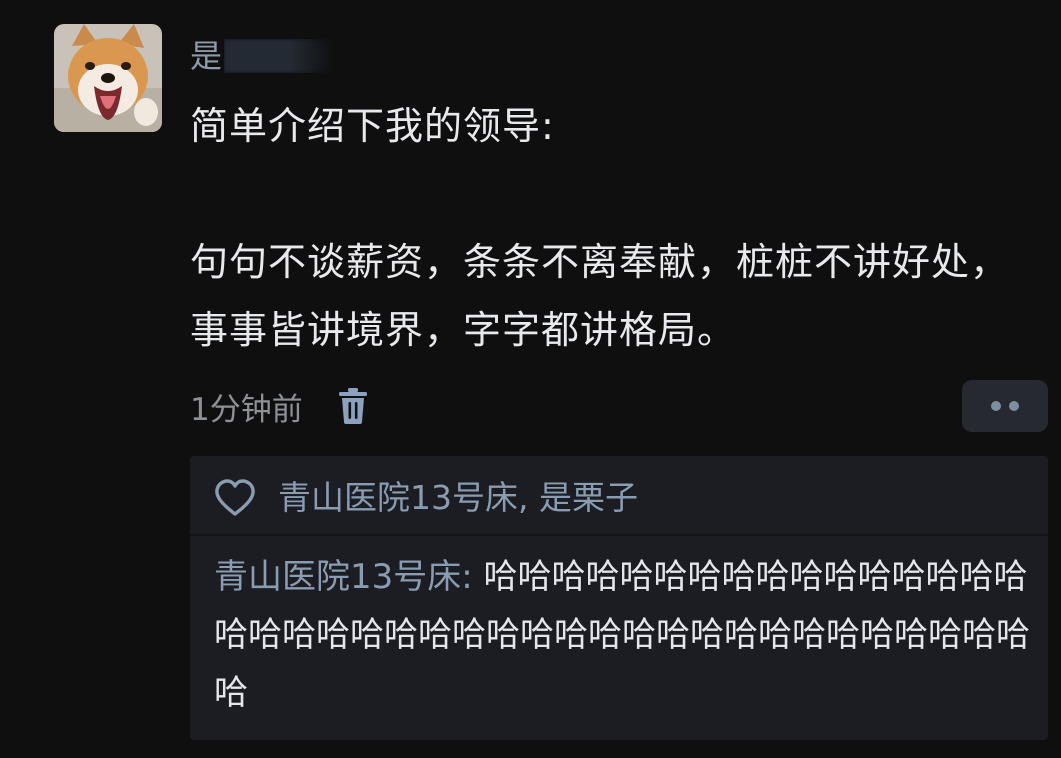 This screenshot has width=1061, height=758. I want to click on more-button, so click(1005, 406).